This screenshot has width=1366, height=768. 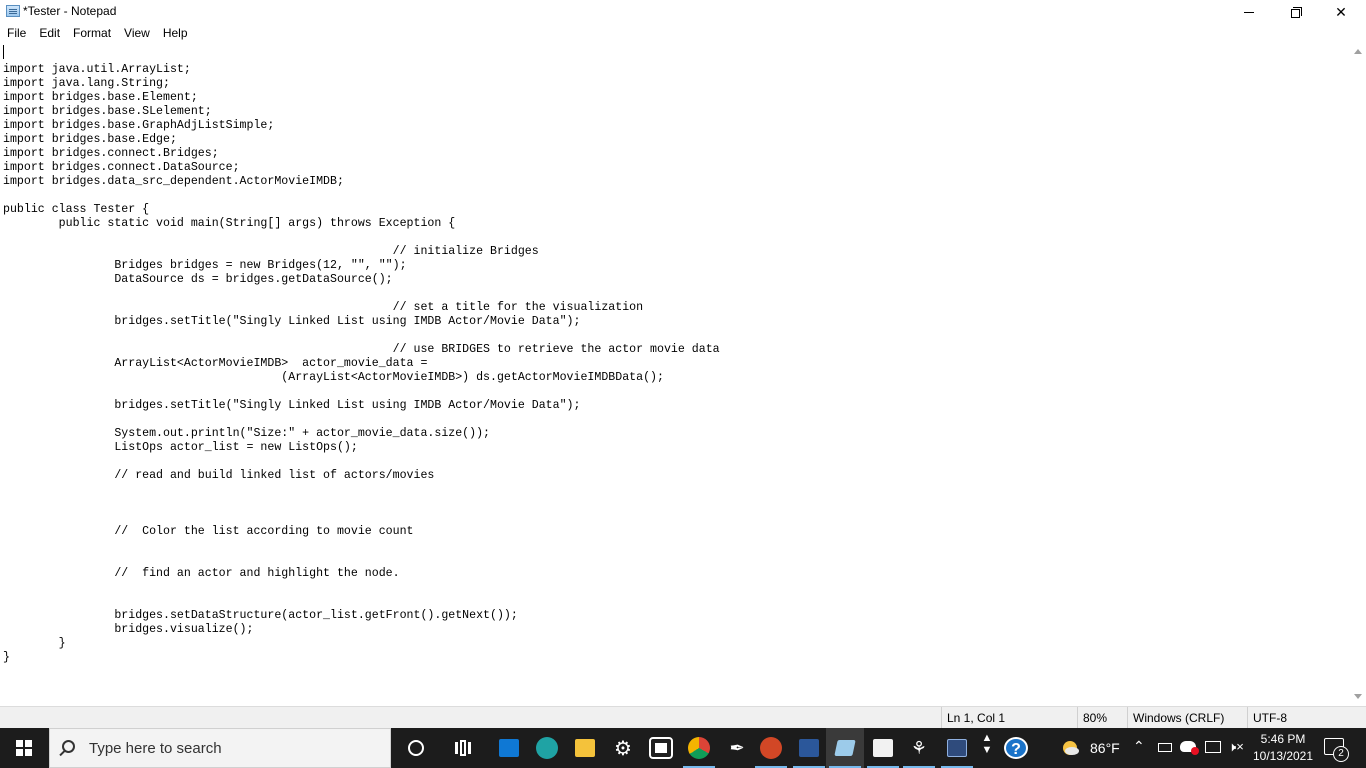 I want to click on close-button: ✕, so click(x=1341, y=12).